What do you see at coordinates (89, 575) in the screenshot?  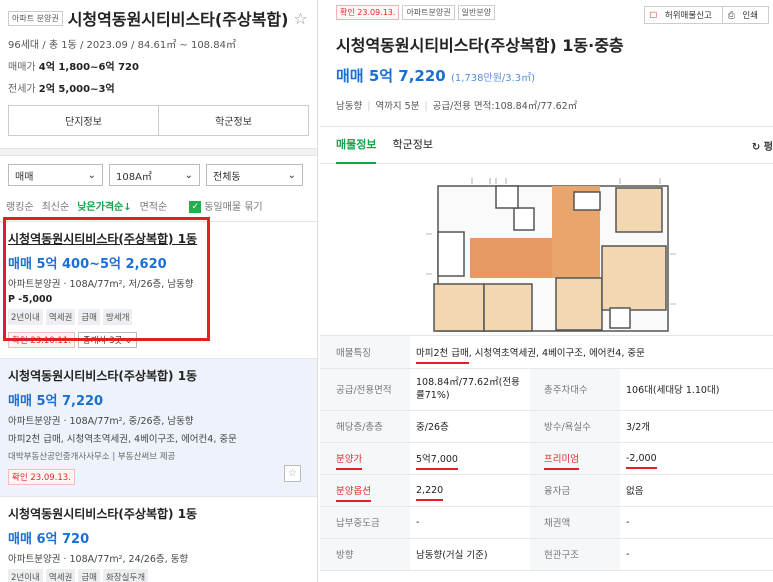 I see `listing-tag: 급매` at bounding box center [89, 575].